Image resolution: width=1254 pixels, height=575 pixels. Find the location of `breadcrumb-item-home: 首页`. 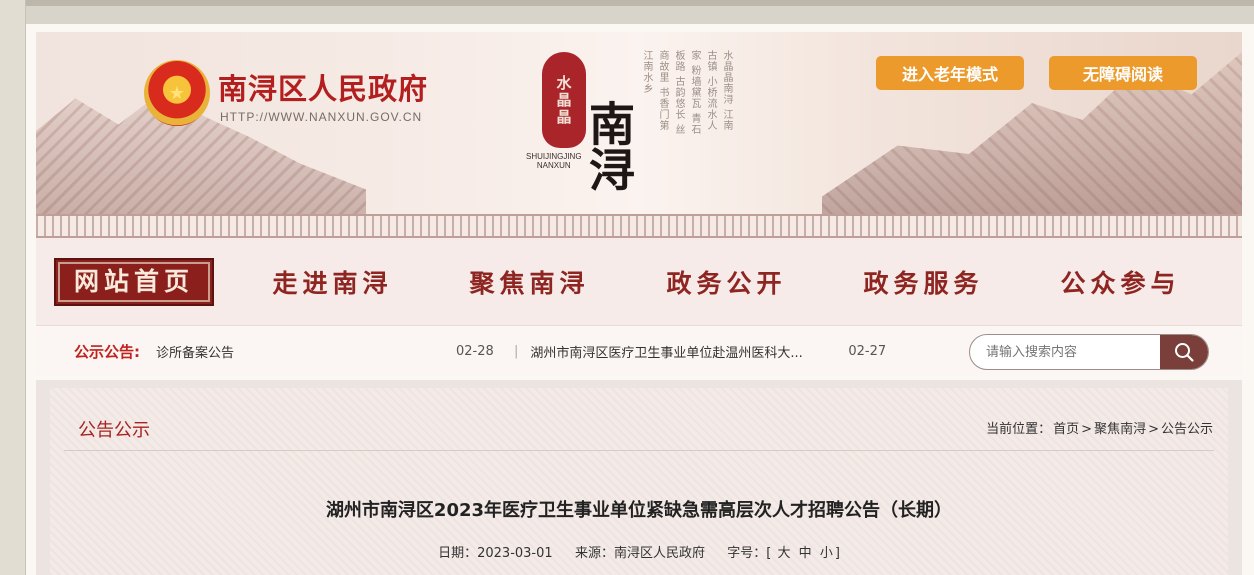

breadcrumb-item-home: 首页 is located at coordinates (1066, 429).